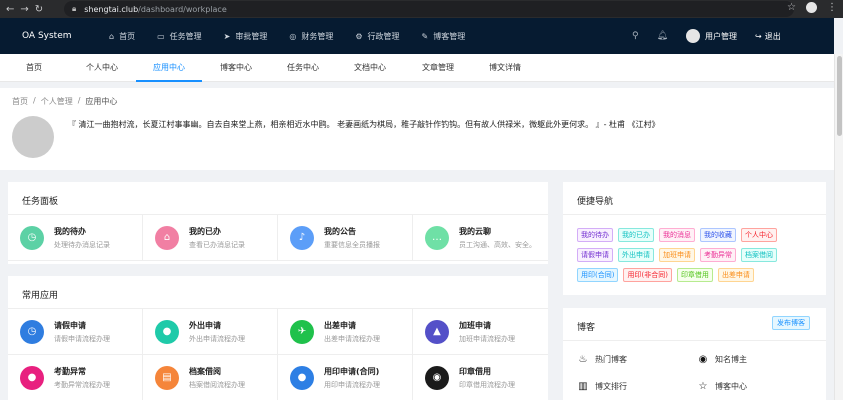 This screenshot has height=400, width=843. What do you see at coordinates (102, 68) in the screenshot?
I see `tab-1: 个人中心` at bounding box center [102, 68].